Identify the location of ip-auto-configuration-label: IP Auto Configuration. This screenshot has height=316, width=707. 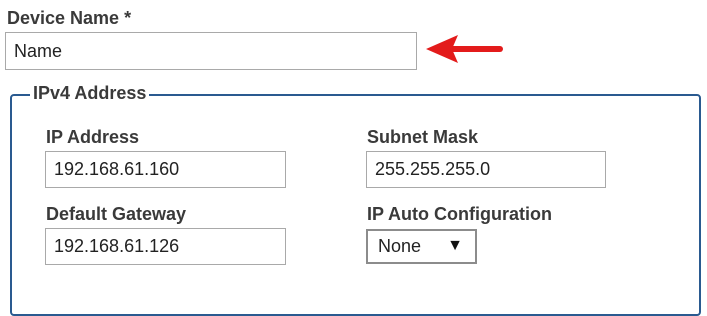
(459, 214).